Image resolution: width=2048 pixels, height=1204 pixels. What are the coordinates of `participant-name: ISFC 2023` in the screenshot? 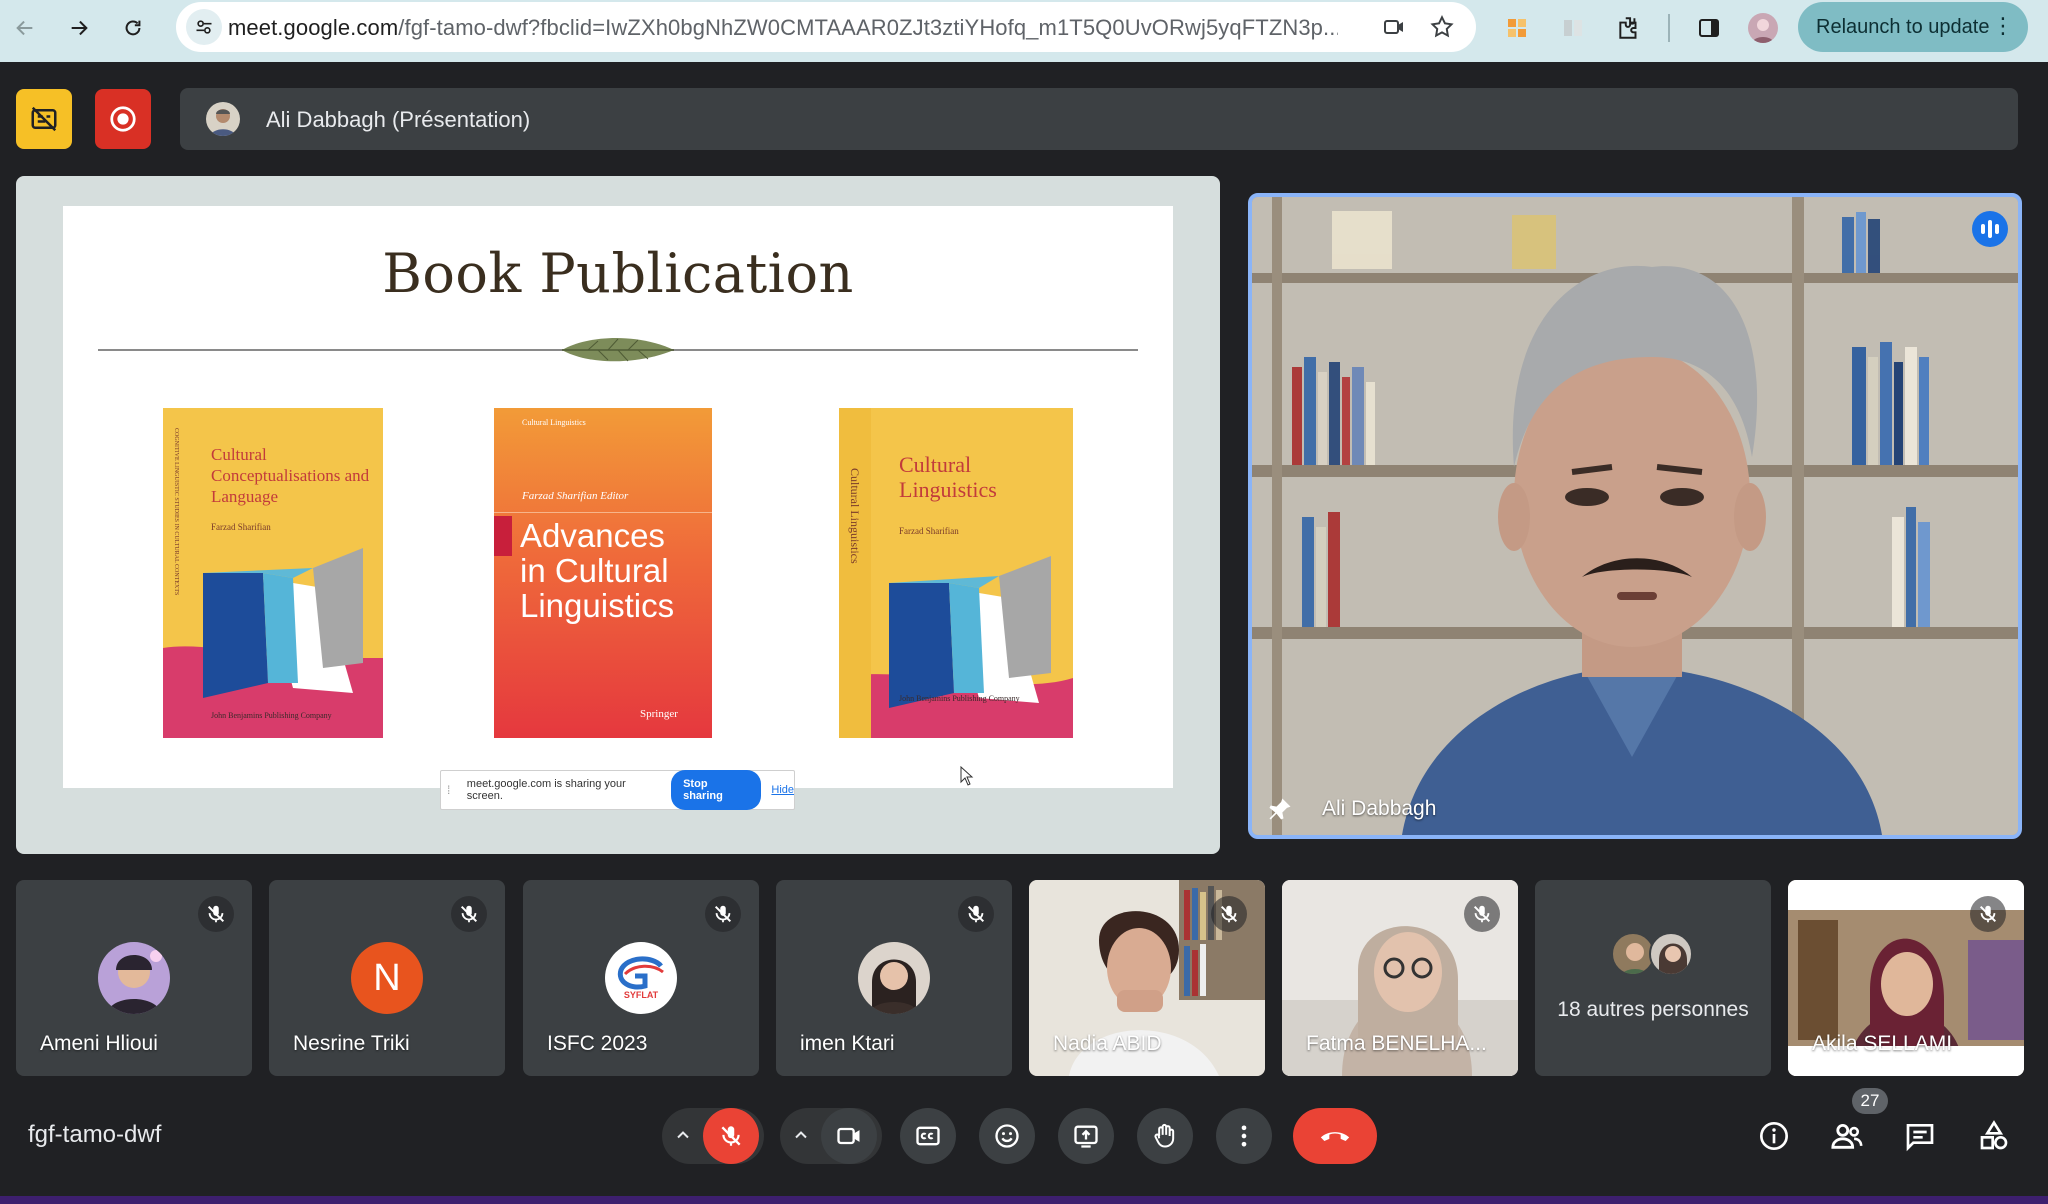 It's located at (597, 1043).